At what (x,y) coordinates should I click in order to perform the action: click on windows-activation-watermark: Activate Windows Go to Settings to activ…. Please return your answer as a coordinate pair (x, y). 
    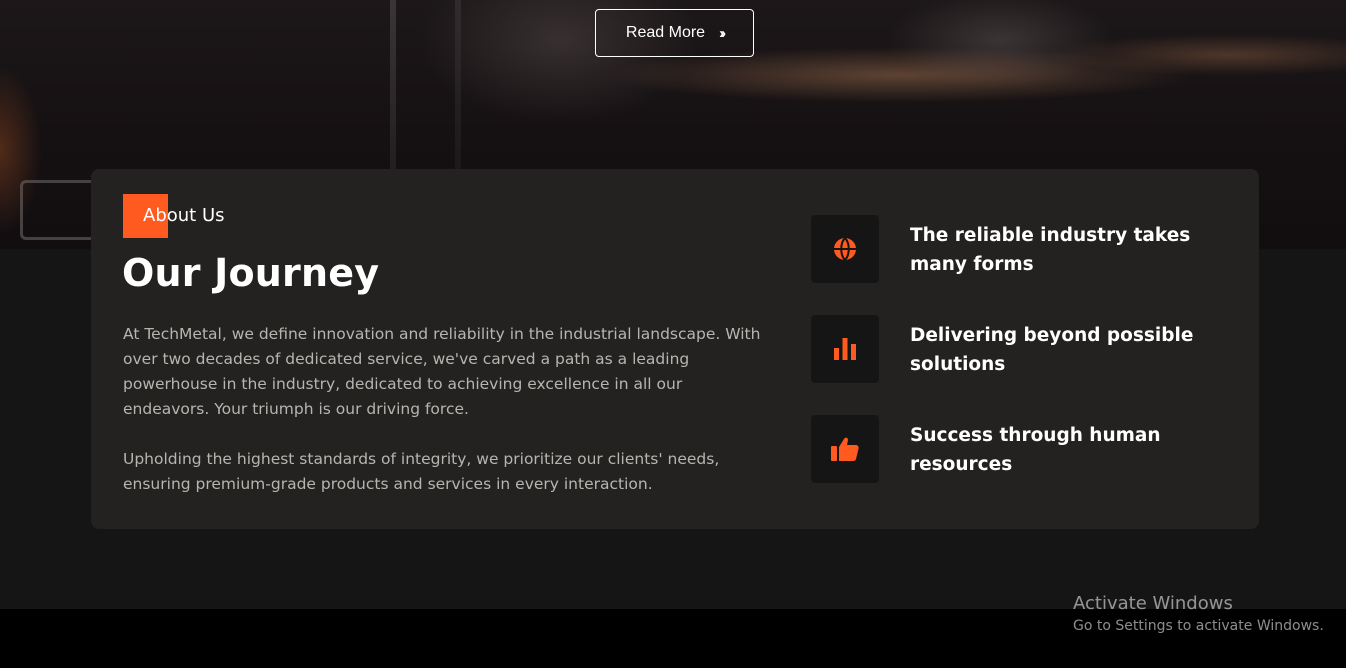
    Looking at the image, I should click on (1198, 613).